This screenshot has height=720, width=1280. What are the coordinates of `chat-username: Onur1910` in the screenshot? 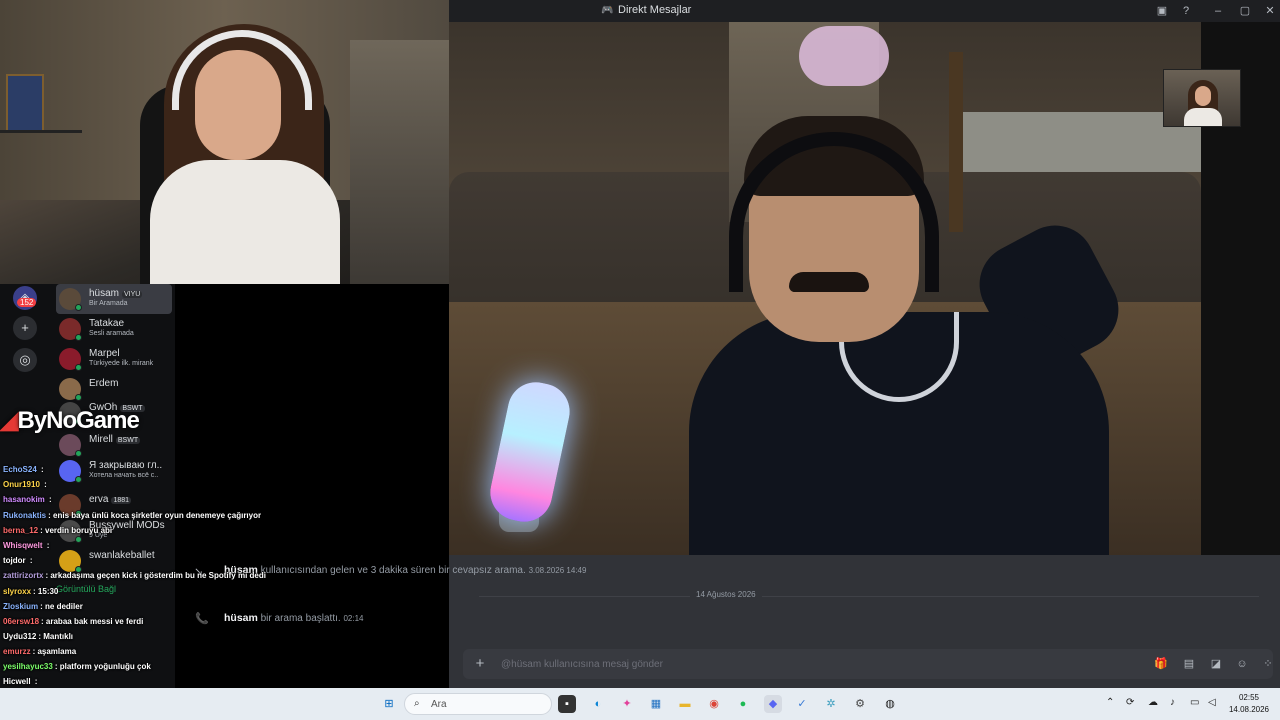 It's located at (21, 484).